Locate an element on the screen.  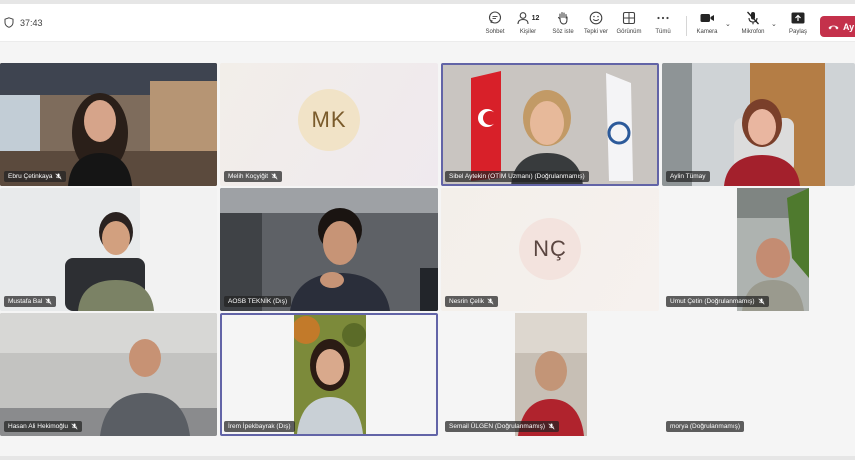
participant-name: Mustafa Bal is located at coordinates (25, 301).